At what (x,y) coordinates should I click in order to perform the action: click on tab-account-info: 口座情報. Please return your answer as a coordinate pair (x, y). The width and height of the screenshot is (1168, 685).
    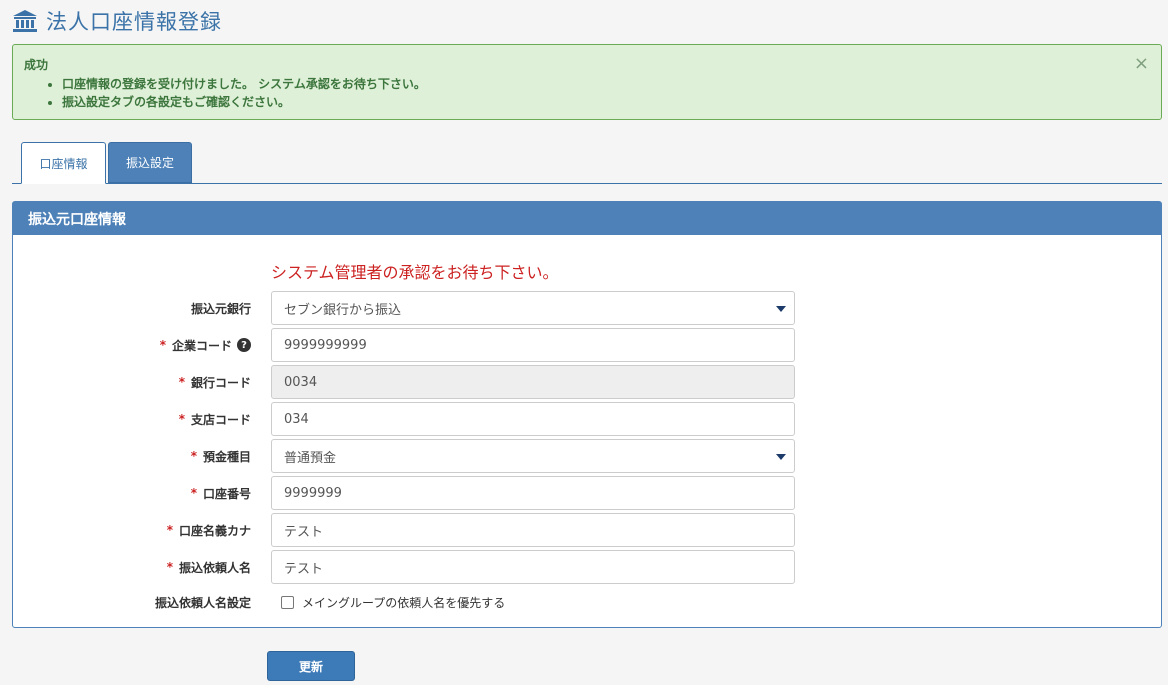
    Looking at the image, I should click on (63, 163).